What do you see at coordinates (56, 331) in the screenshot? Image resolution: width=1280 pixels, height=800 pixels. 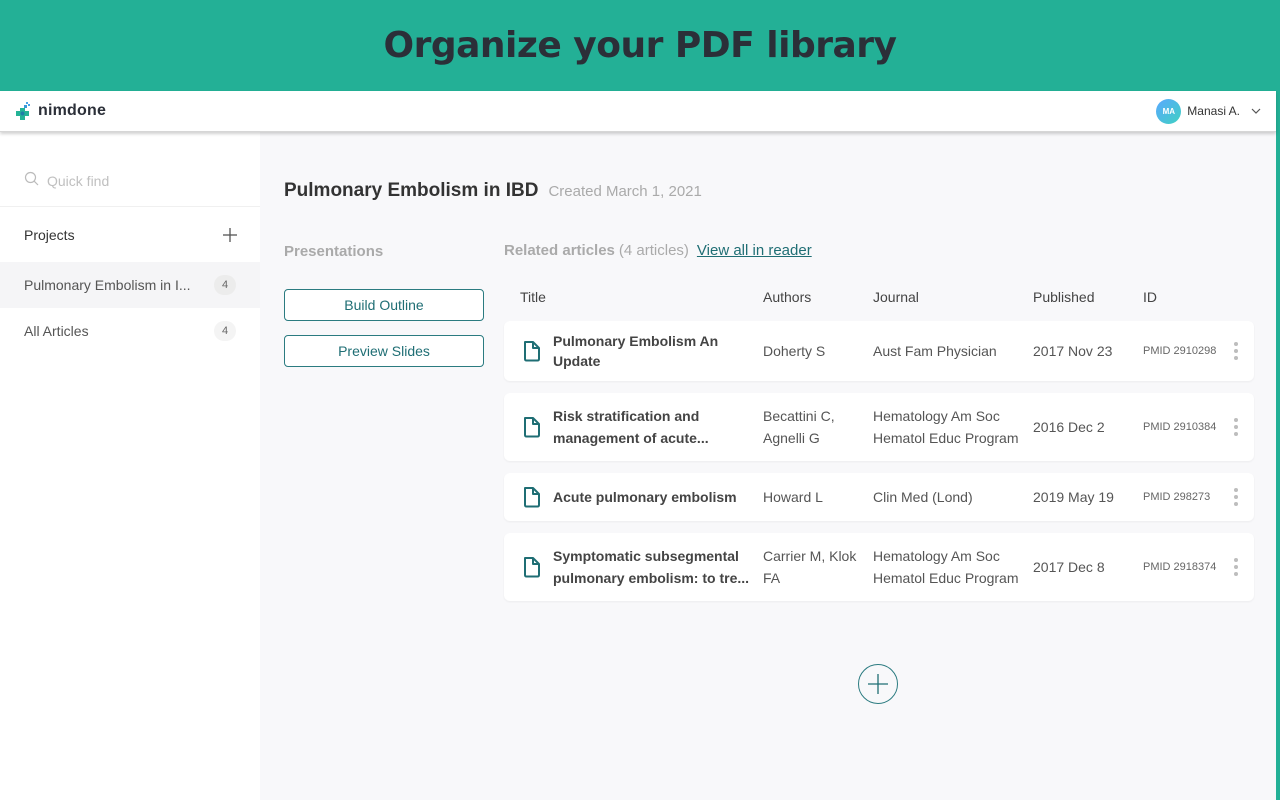 I see `sidebar-item-label: All Articles` at bounding box center [56, 331].